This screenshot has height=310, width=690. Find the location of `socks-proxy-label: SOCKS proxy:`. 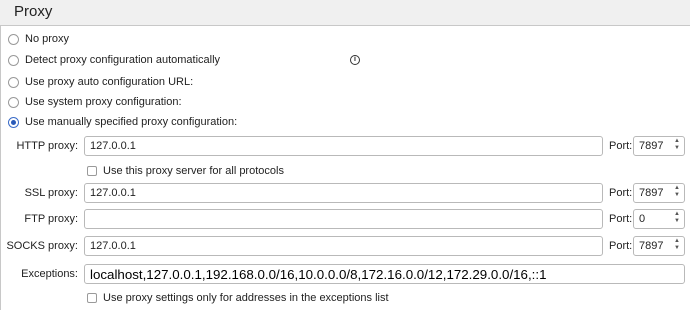

socks-proxy-label: SOCKS proxy: is located at coordinates (42, 246).